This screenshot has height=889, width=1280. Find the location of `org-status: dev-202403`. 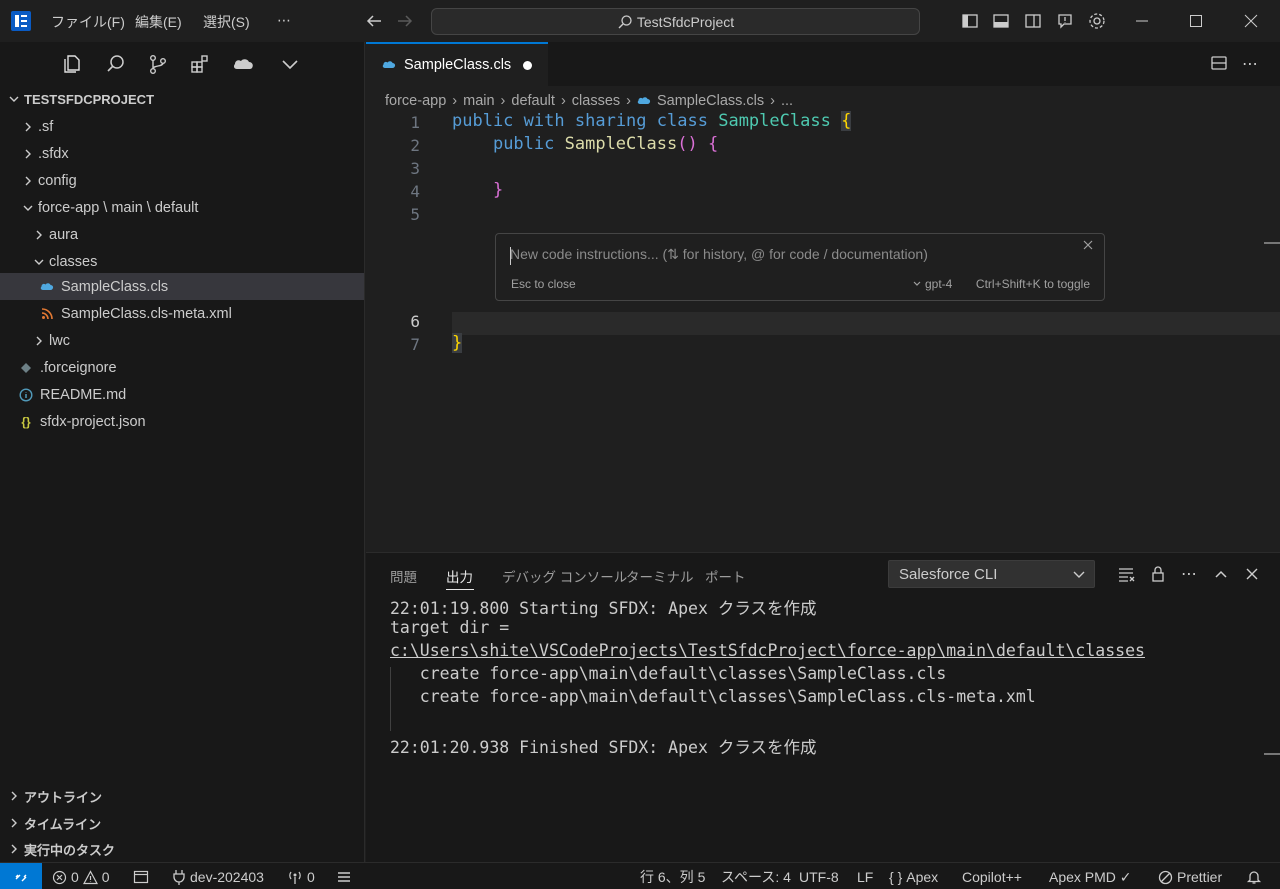

org-status: dev-202403 is located at coordinates (218, 877).